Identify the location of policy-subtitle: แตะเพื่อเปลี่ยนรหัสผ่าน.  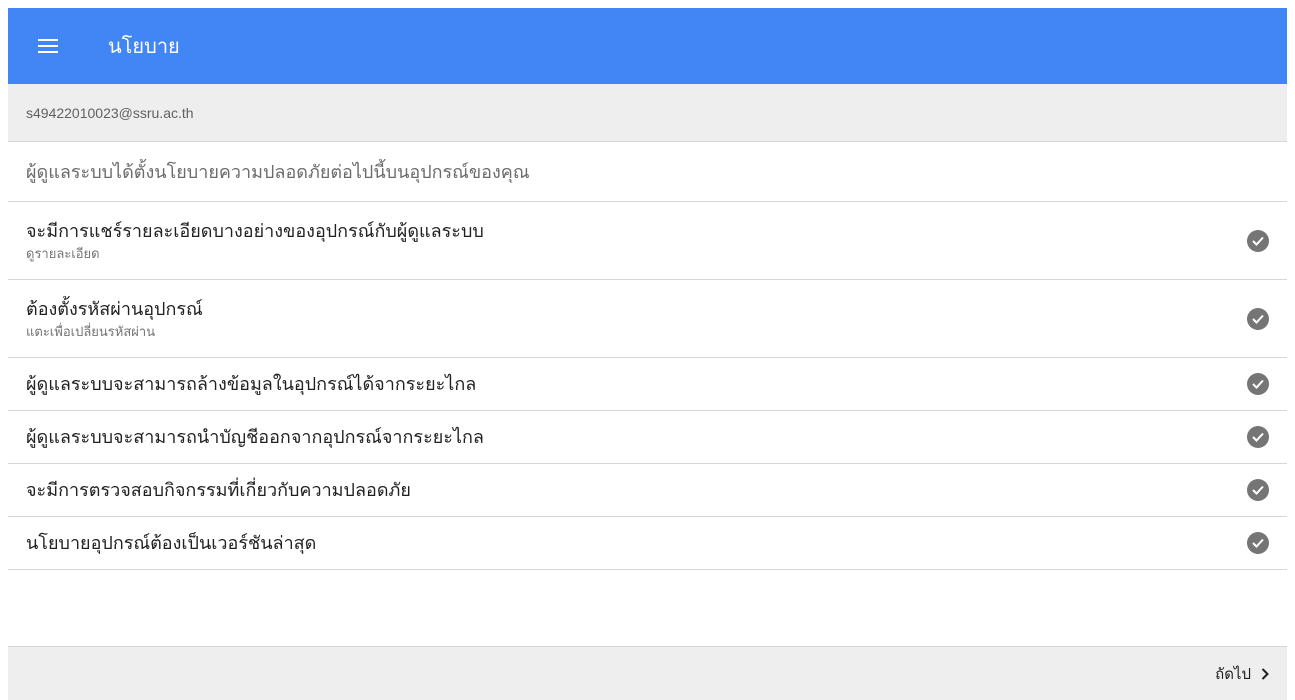
(91, 331).